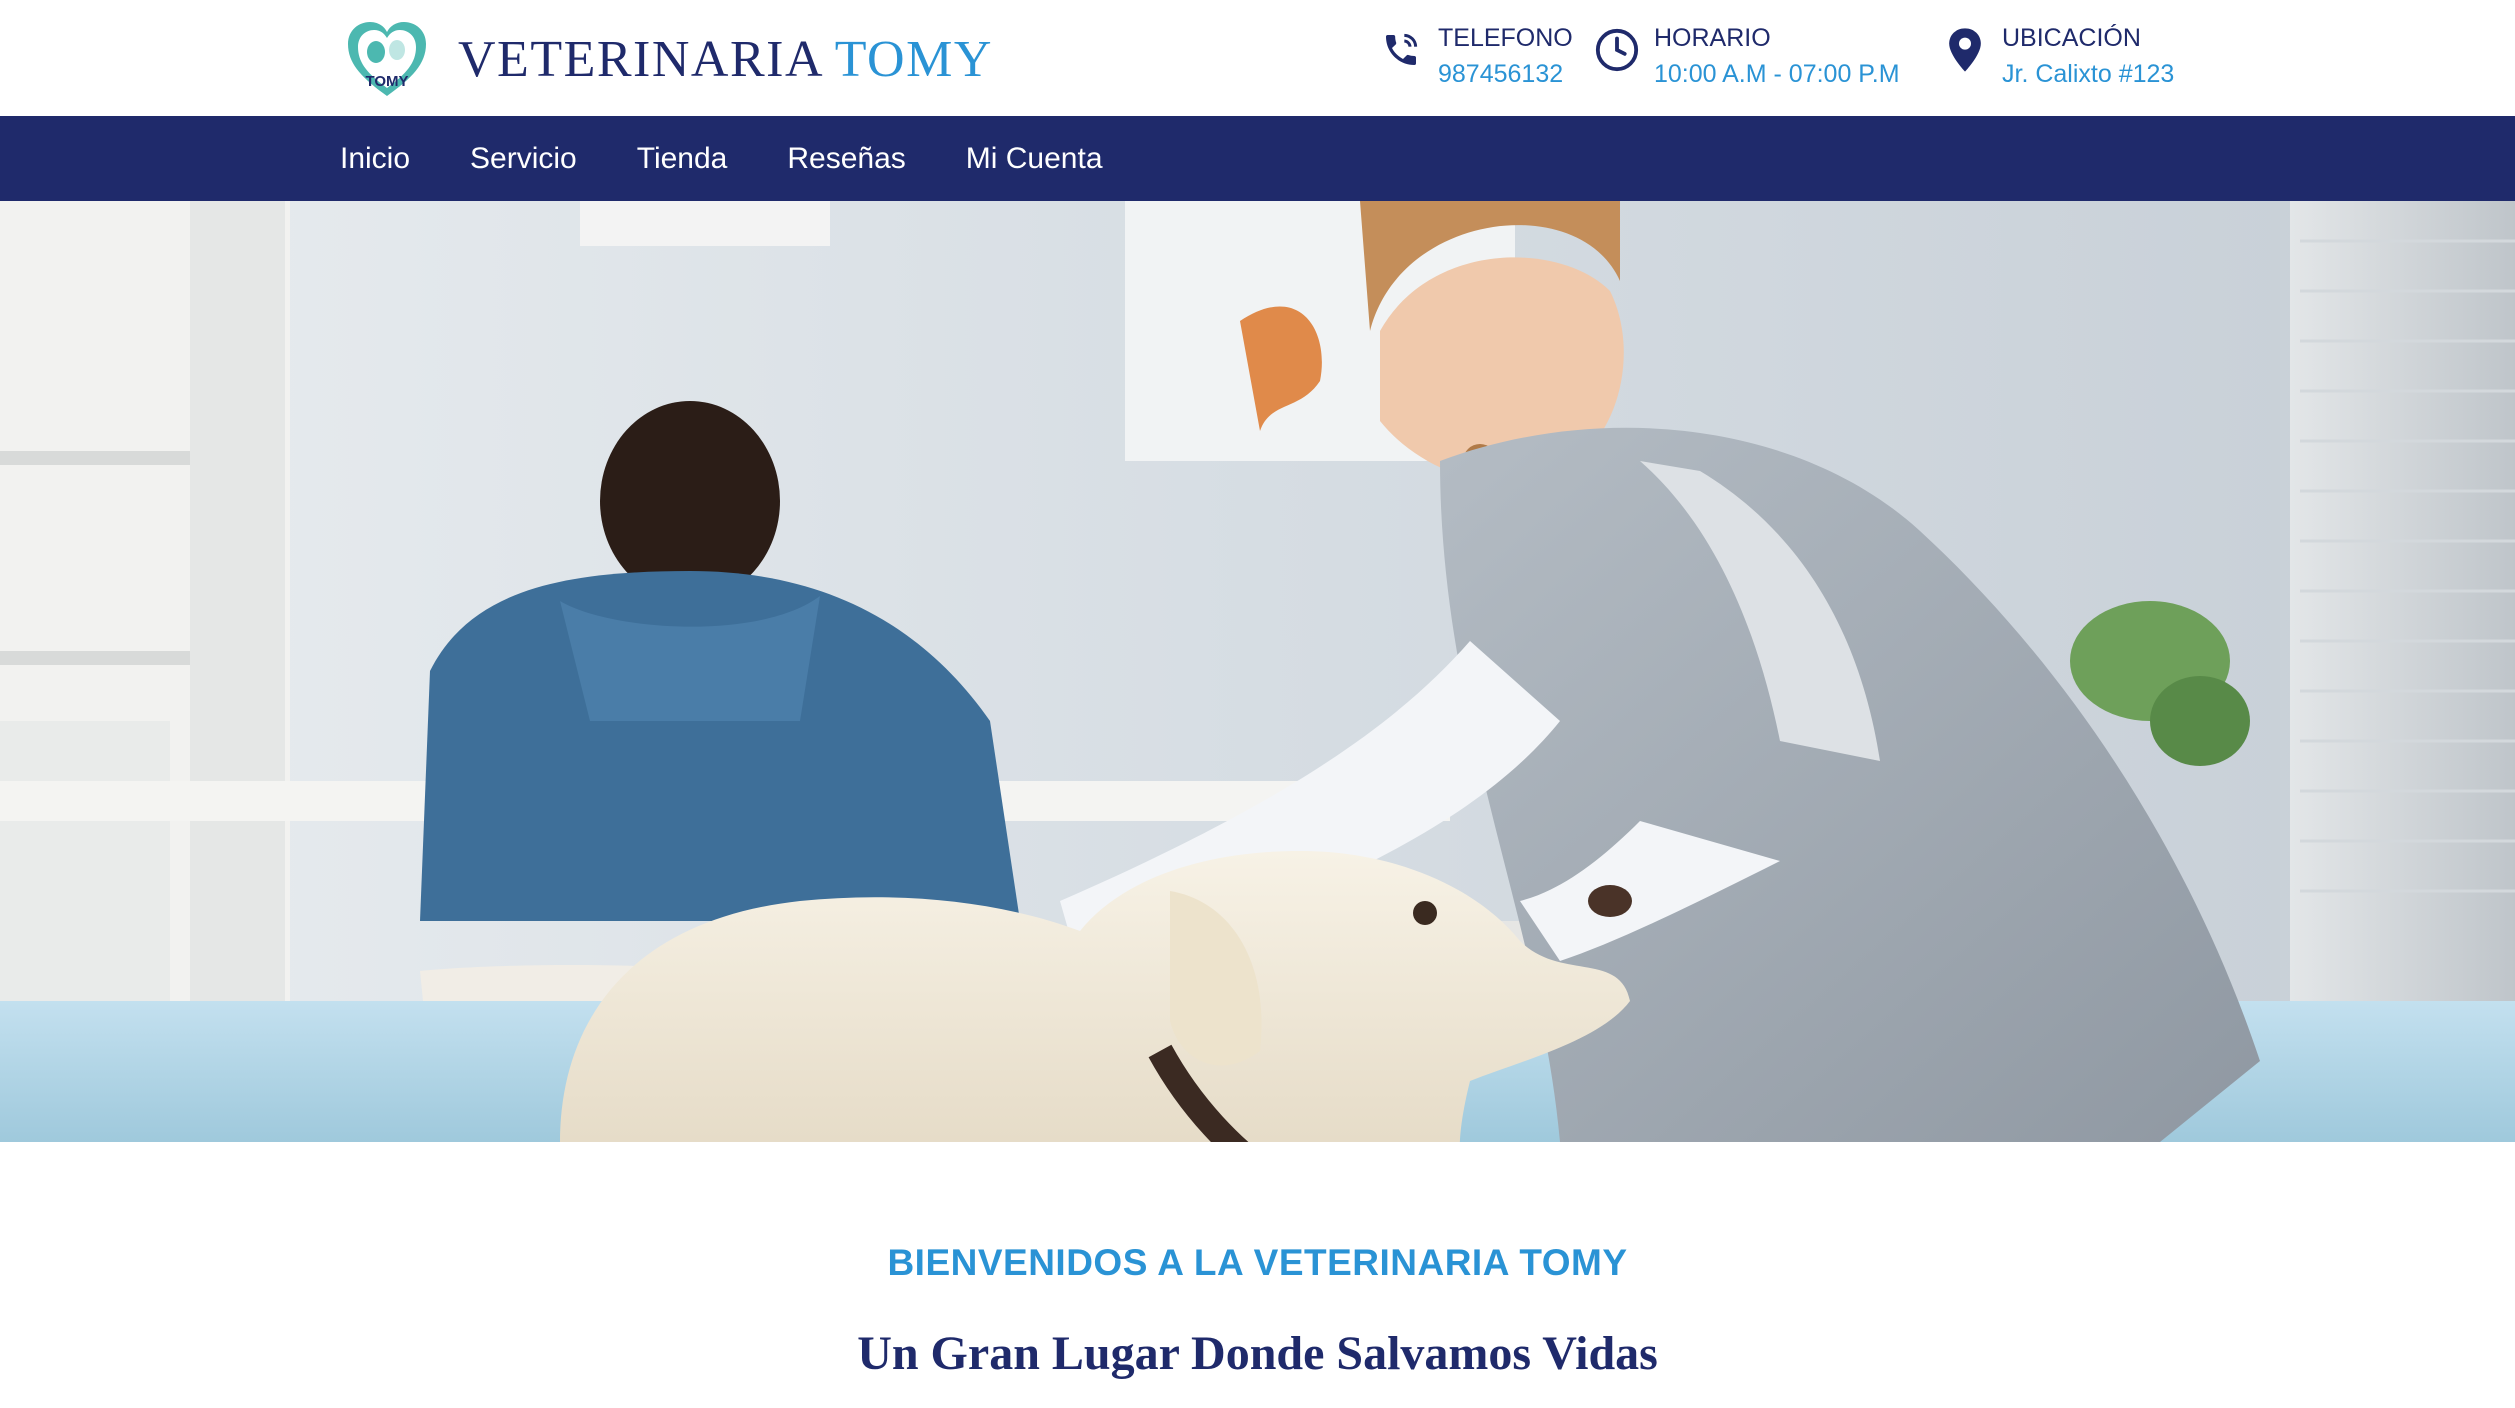 The image size is (2515, 1408). What do you see at coordinates (1505, 38) in the screenshot?
I see `phone-title: TELEFONO` at bounding box center [1505, 38].